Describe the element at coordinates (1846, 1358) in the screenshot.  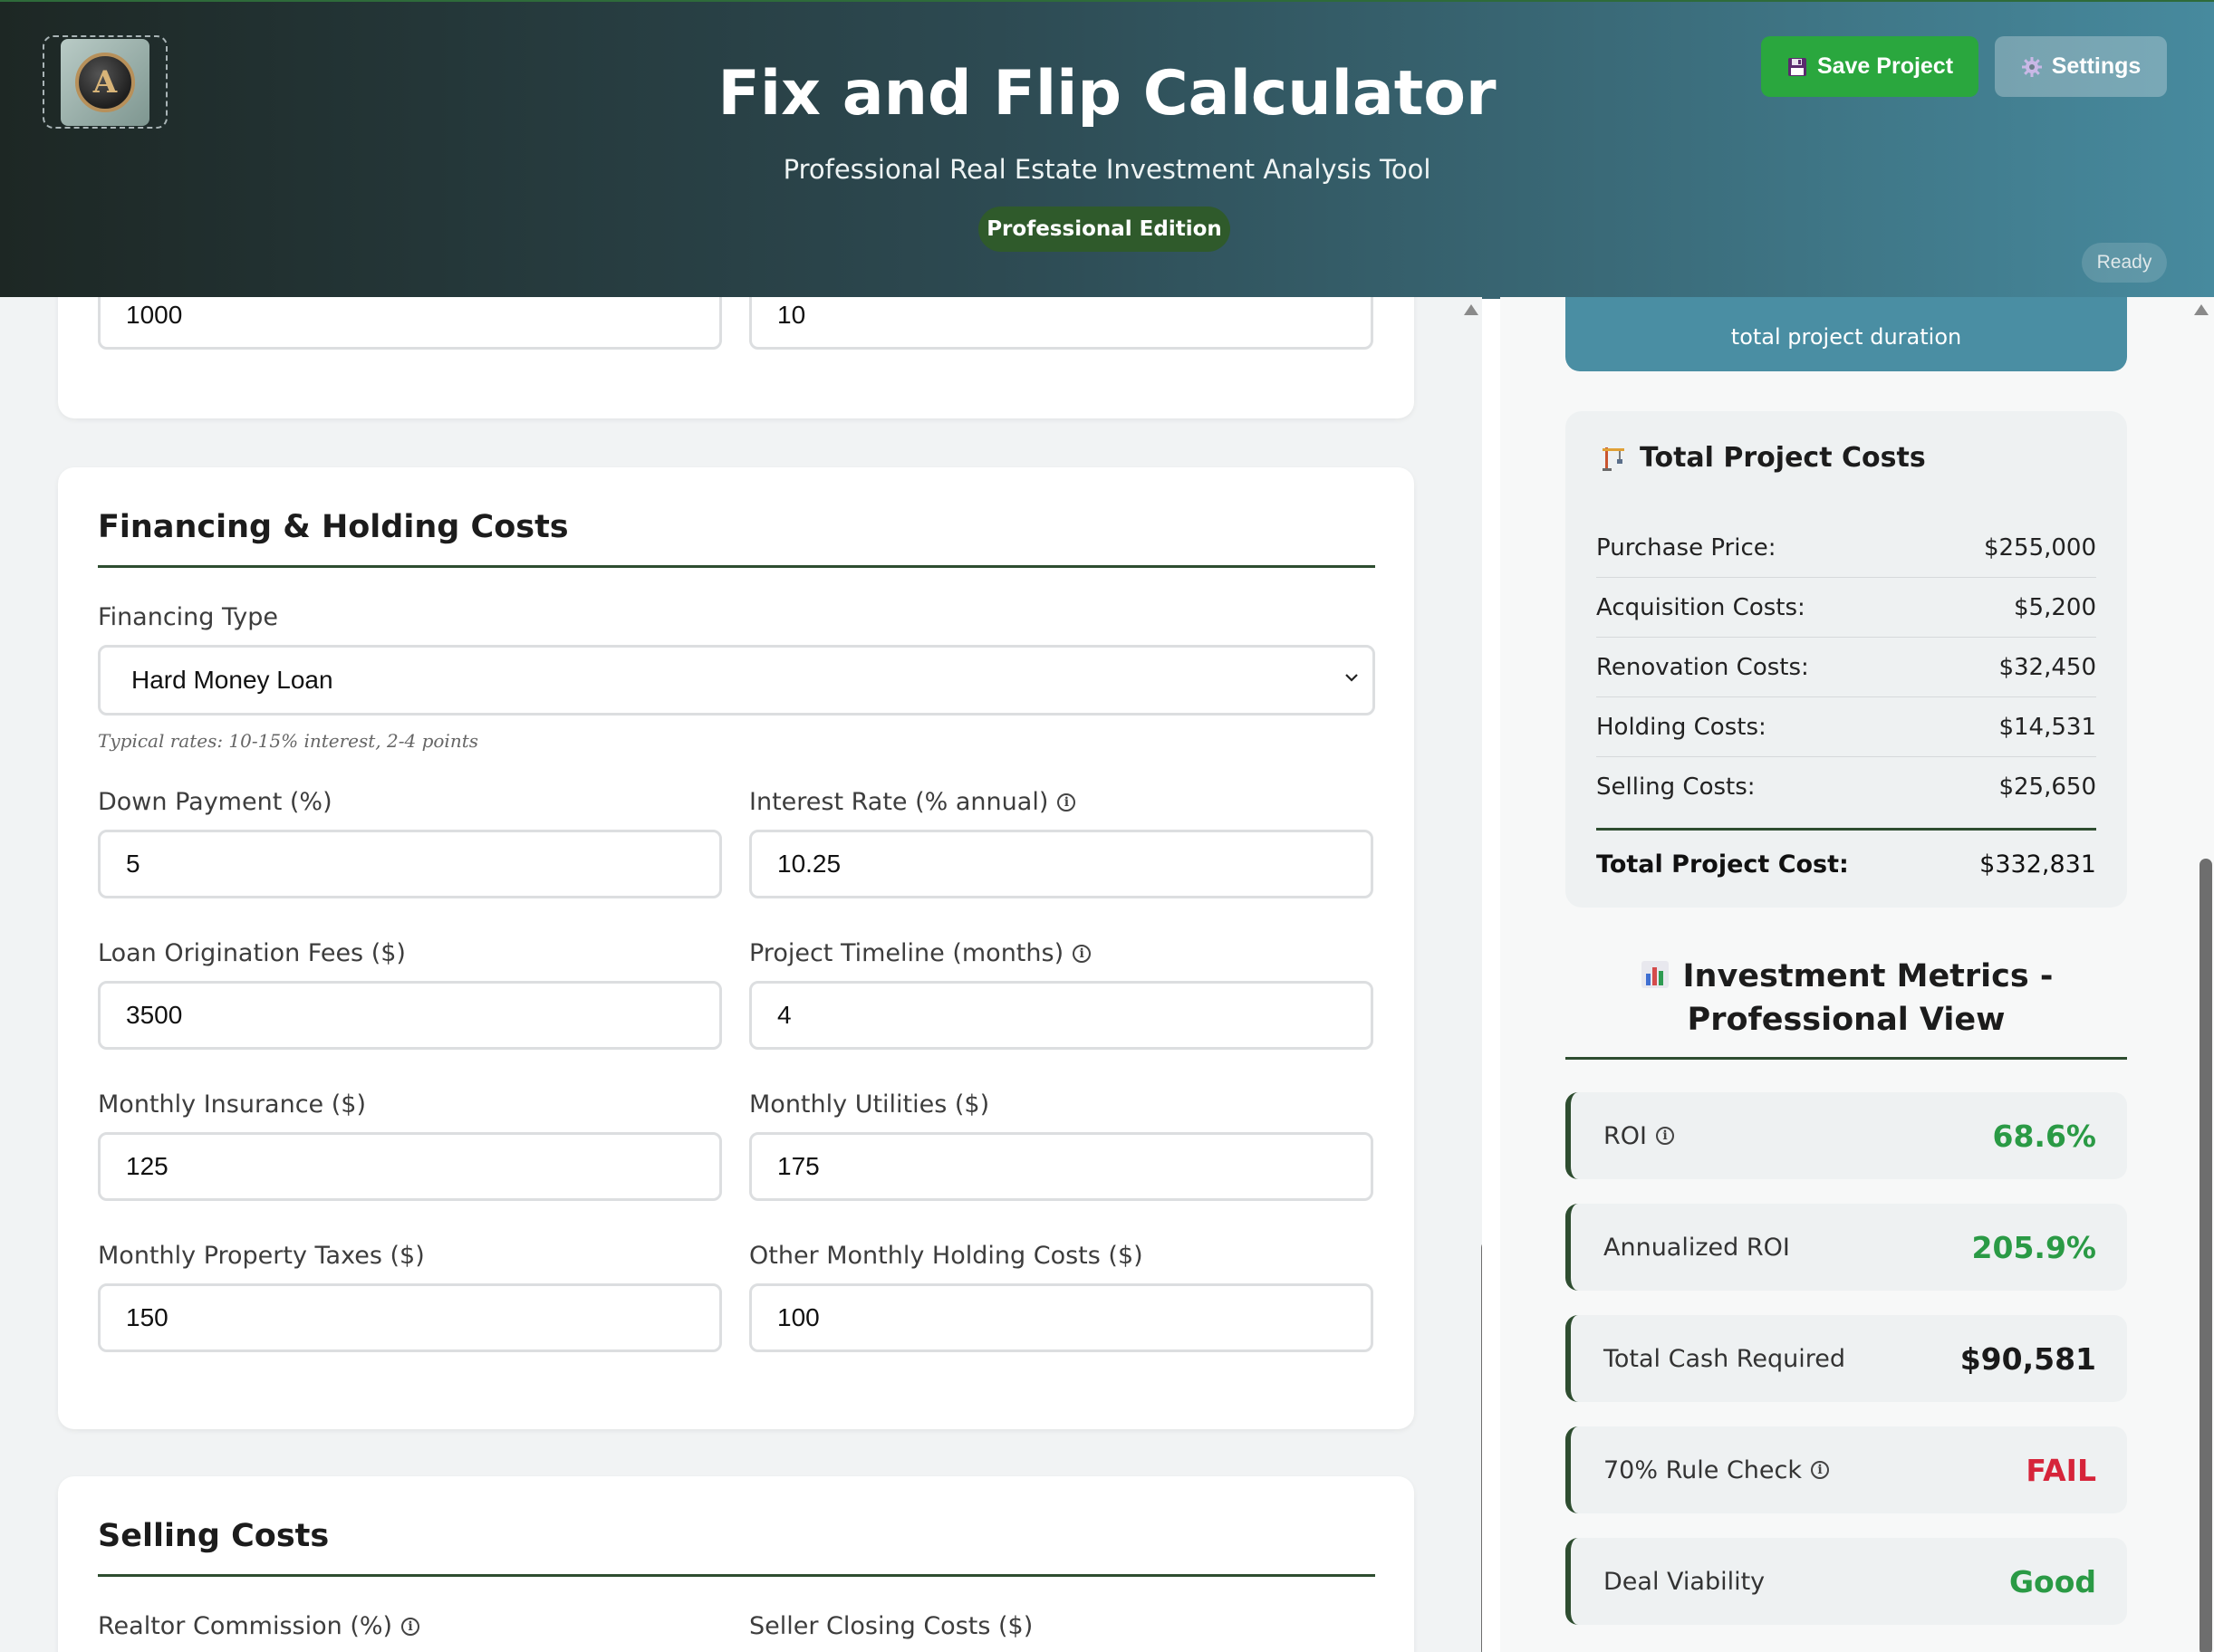
I see `metric-total-cash: Total Cash Required $90,581` at that location.